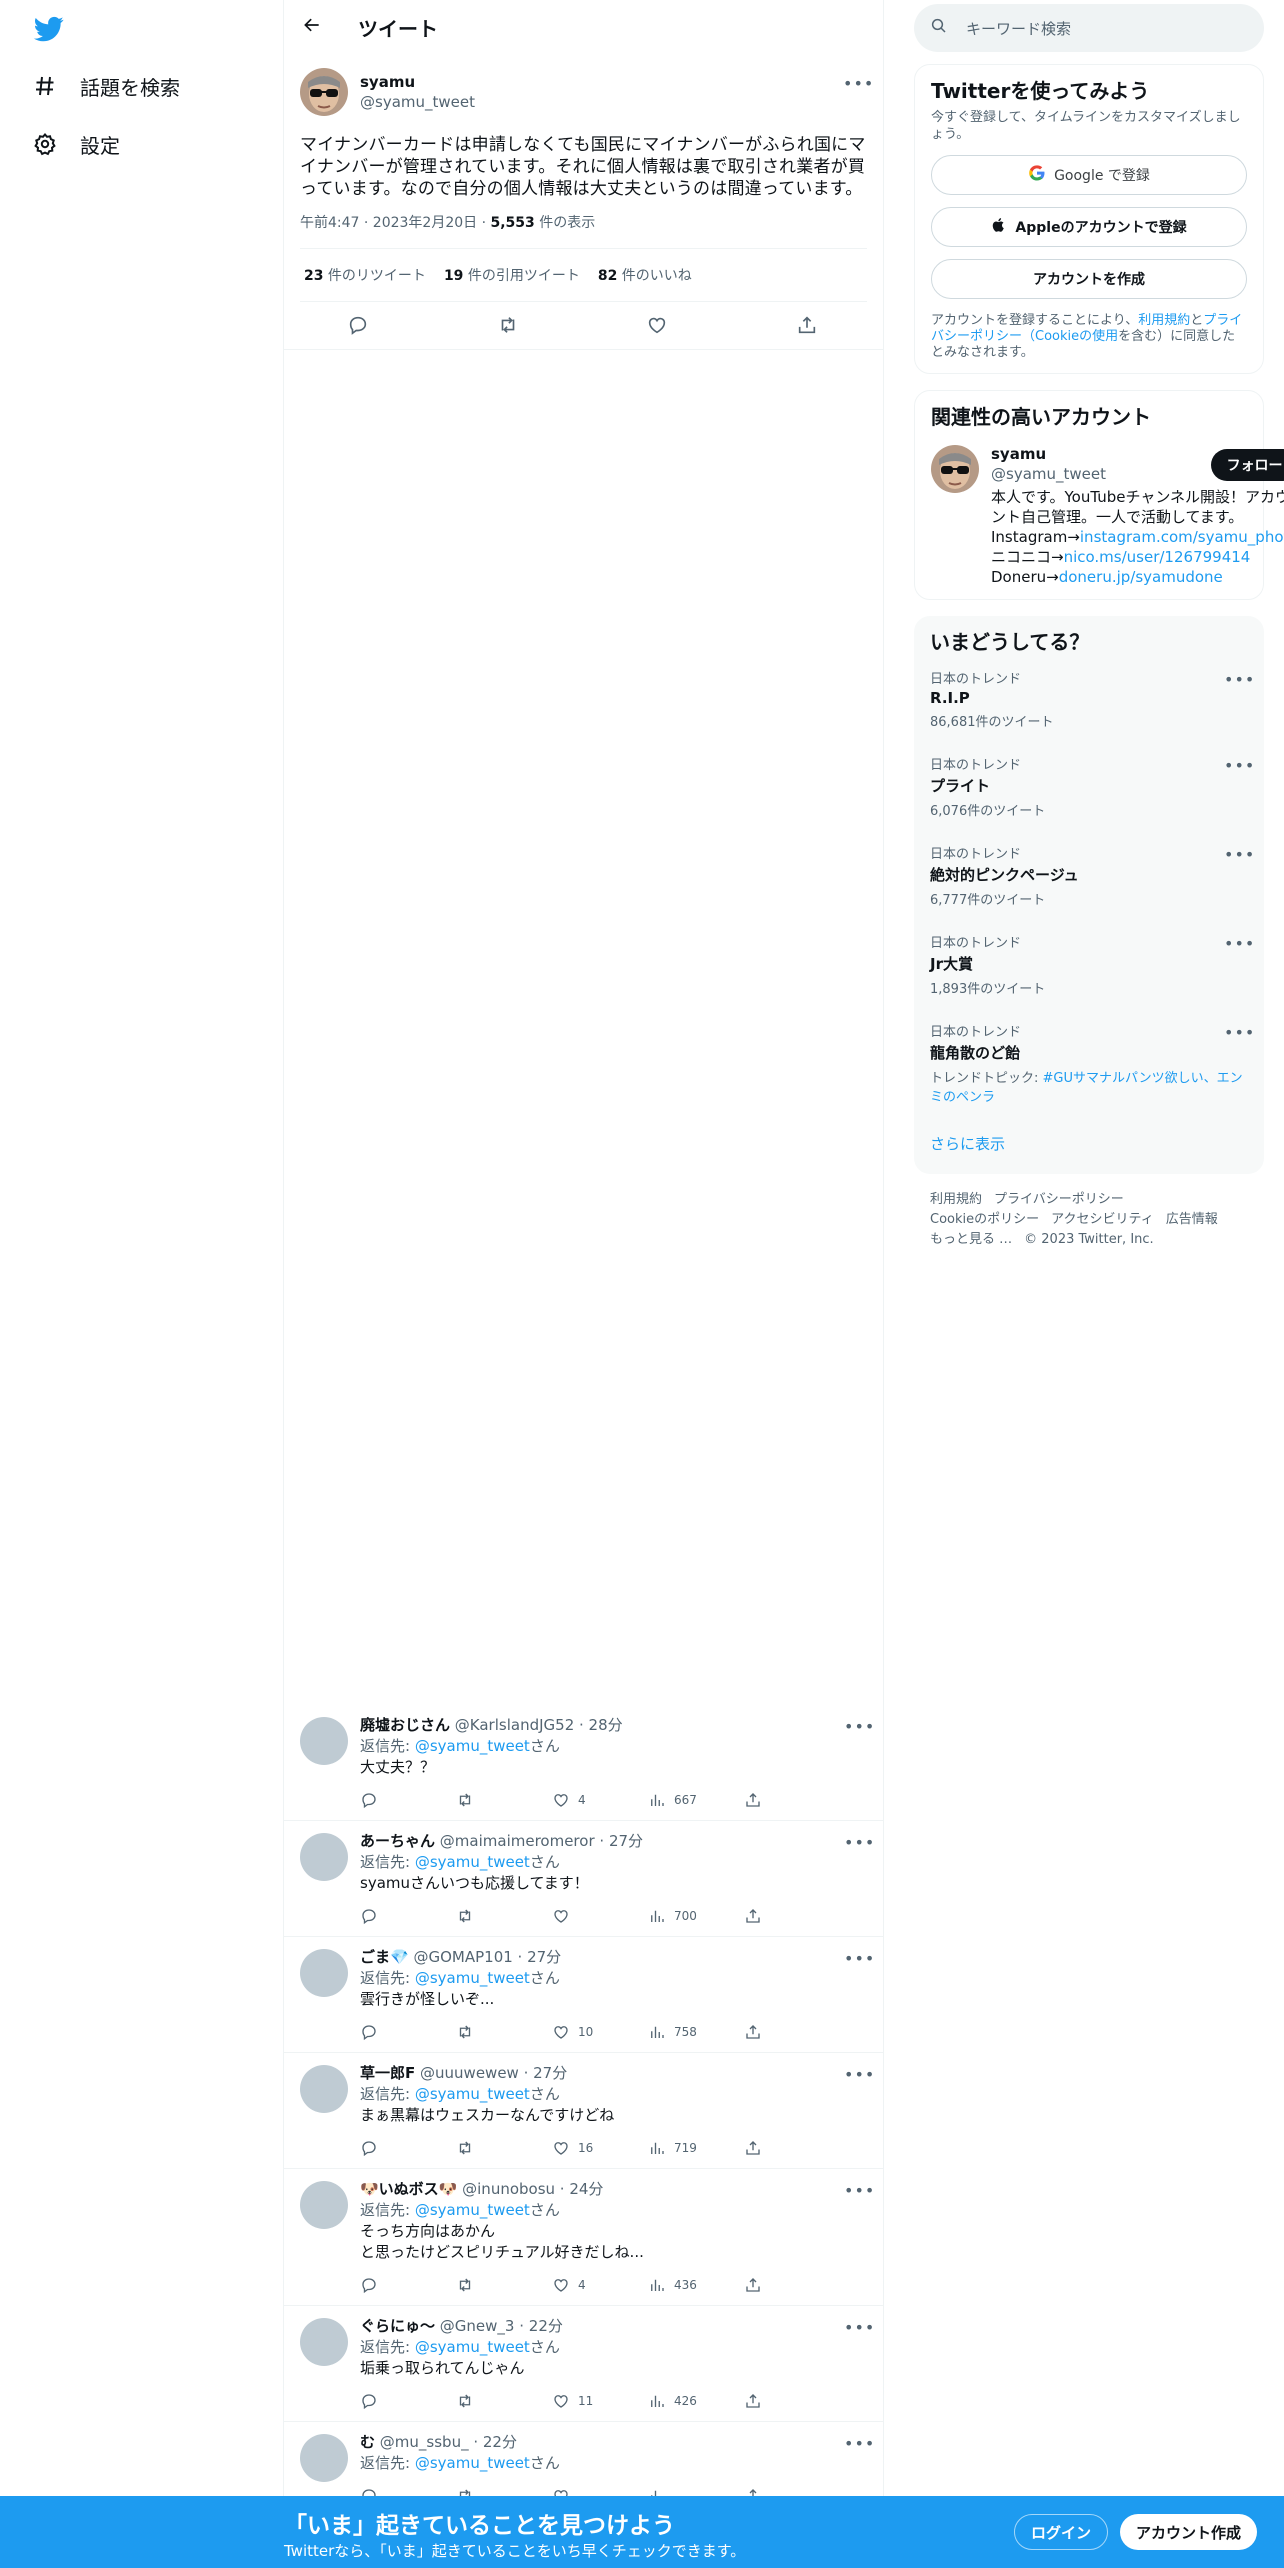  I want to click on author-name: syamu, so click(417, 82).